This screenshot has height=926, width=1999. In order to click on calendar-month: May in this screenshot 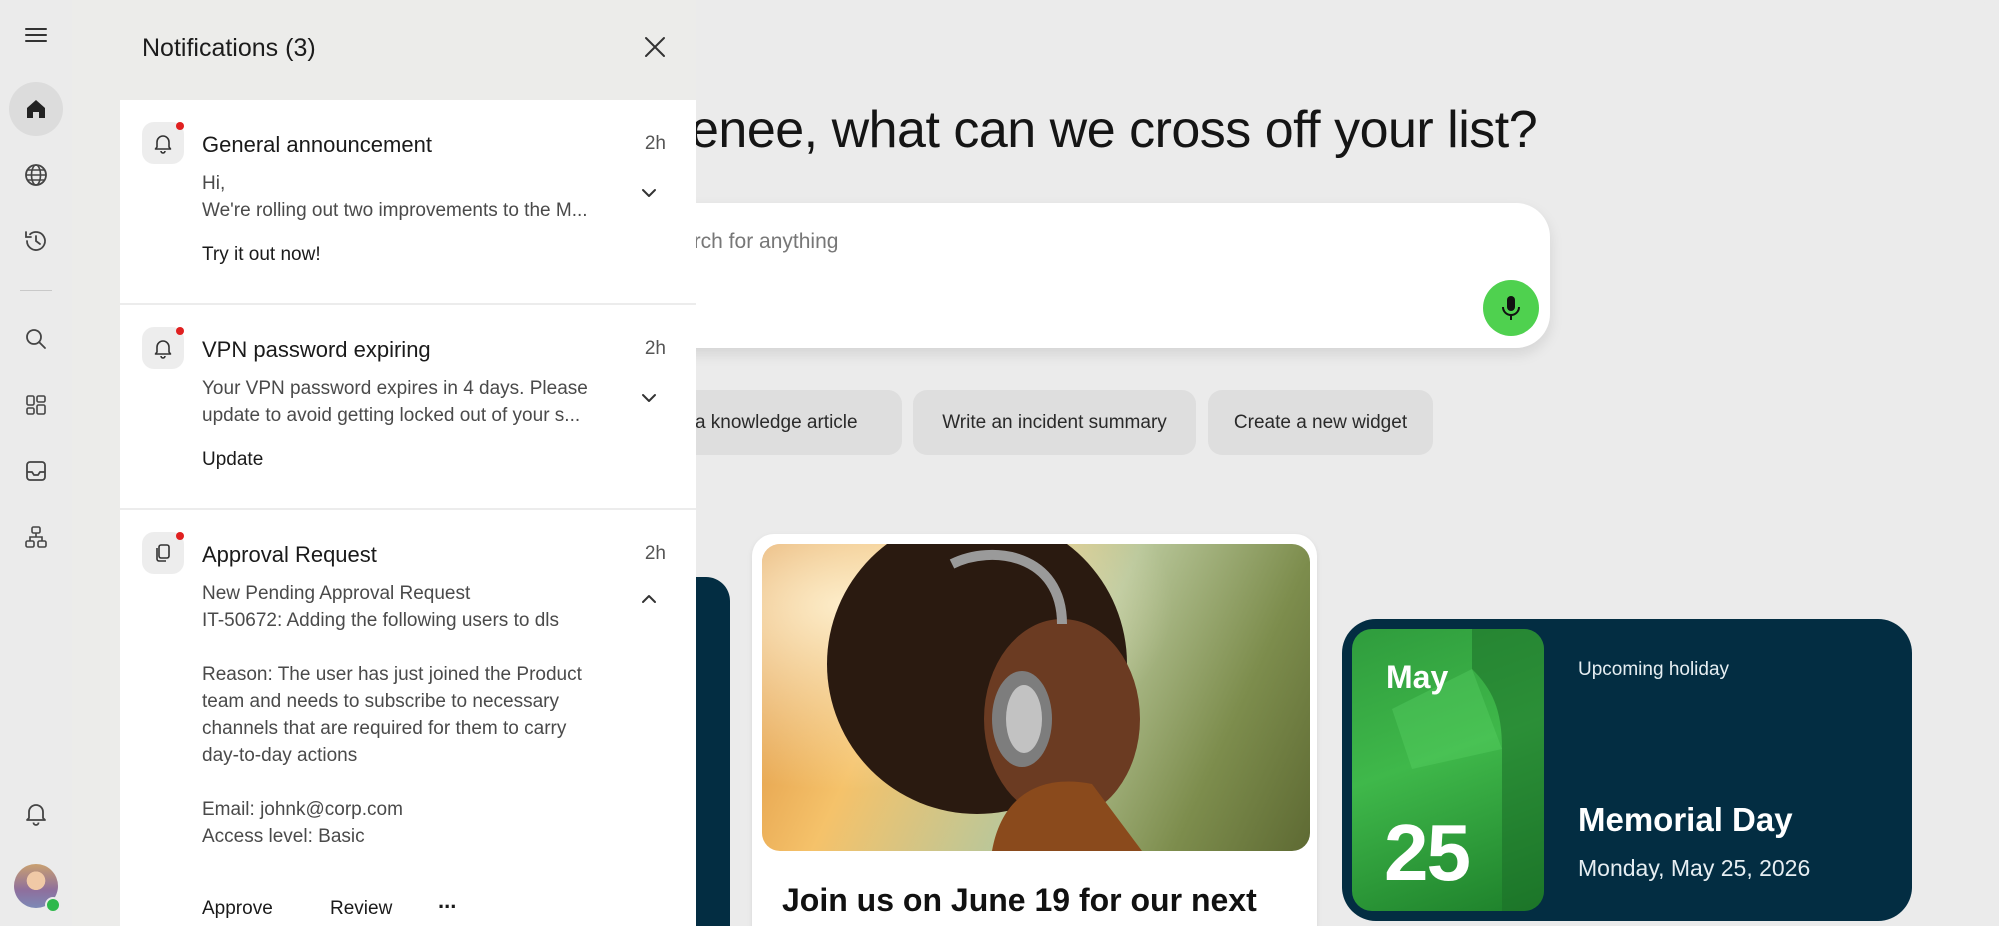, I will do `click(1417, 677)`.